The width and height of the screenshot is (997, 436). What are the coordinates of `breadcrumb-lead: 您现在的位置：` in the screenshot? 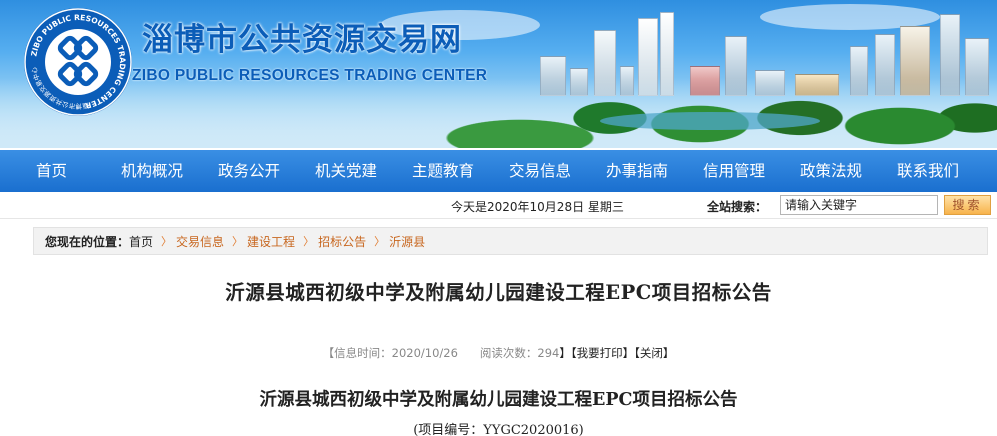 It's located at (87, 241).